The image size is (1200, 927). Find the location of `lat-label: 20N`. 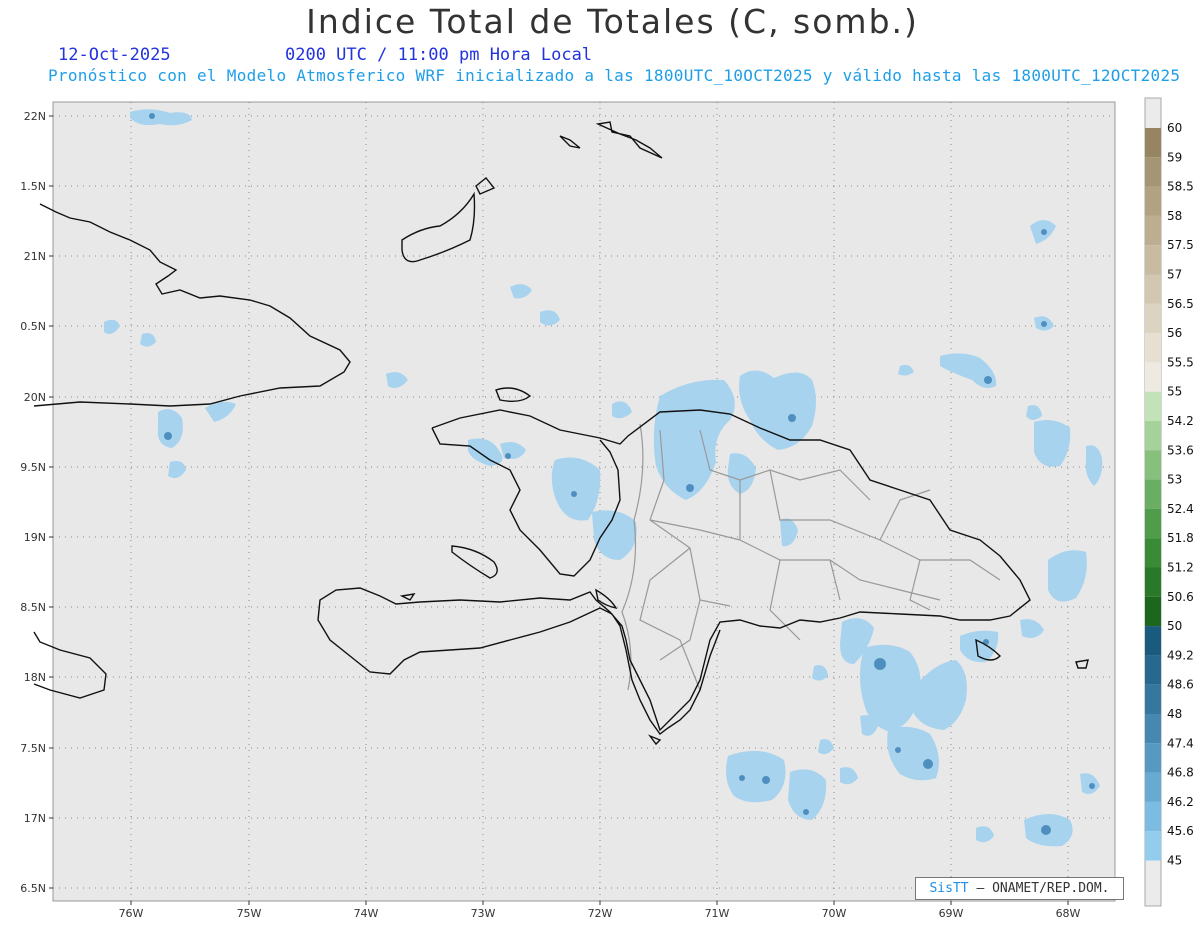

lat-label: 20N is located at coordinates (35, 397).